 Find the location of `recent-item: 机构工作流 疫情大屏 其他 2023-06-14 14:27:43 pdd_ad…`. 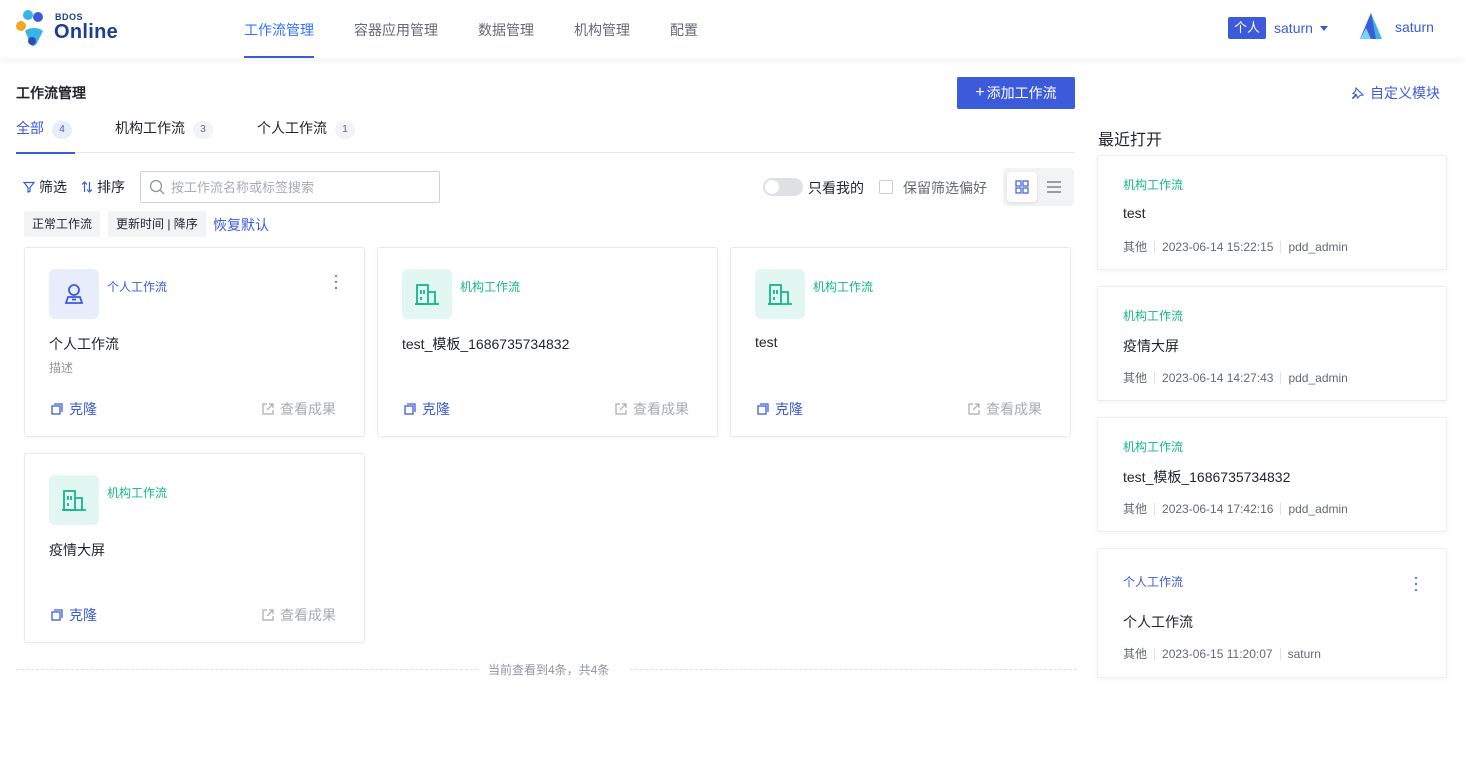

recent-item: 机构工作流 疫情大屏 其他 2023-06-14 14:27:43 pdd_ad… is located at coordinates (1272, 343).